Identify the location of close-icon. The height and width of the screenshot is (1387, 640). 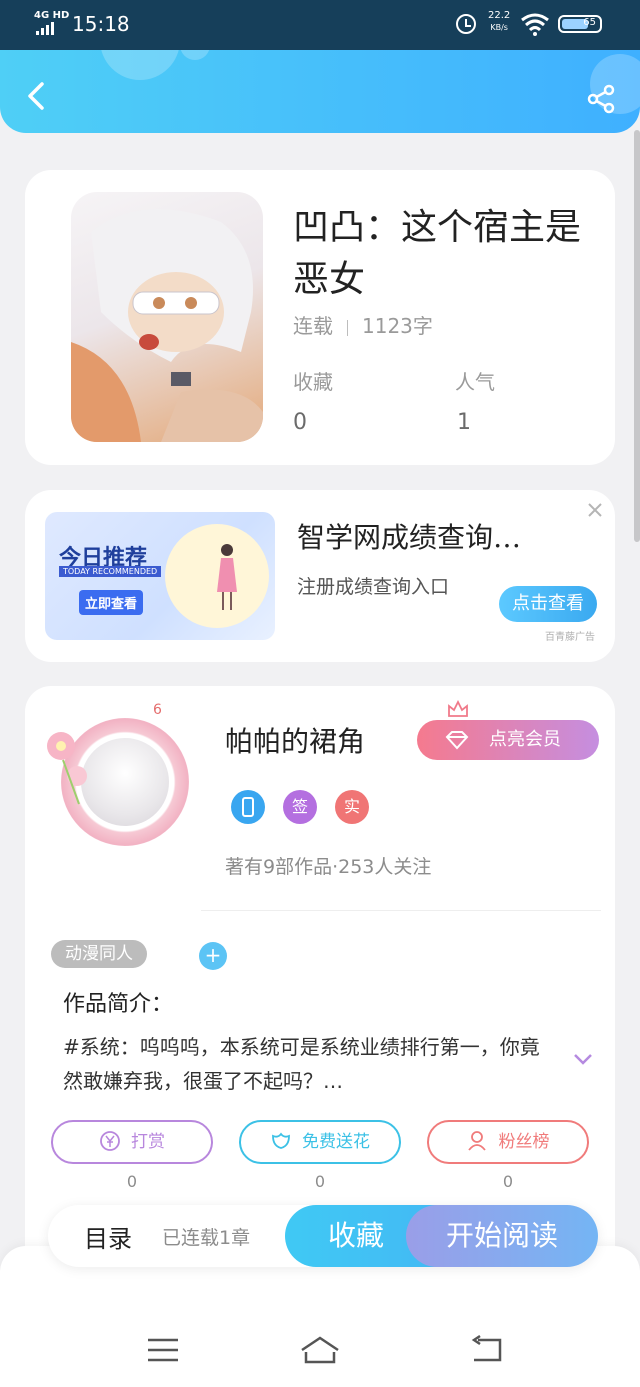
(595, 510).